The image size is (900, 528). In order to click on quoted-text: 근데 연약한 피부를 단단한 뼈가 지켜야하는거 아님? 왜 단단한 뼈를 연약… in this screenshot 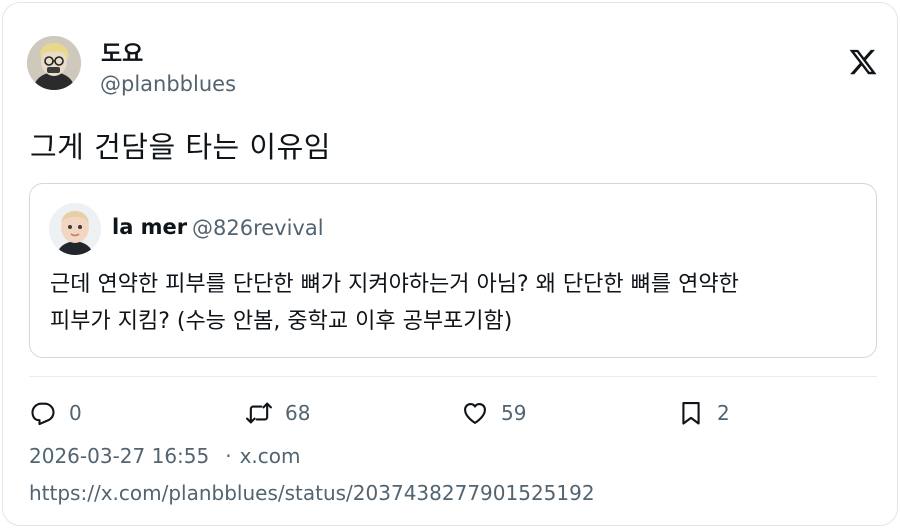, I will do `click(394, 303)`.